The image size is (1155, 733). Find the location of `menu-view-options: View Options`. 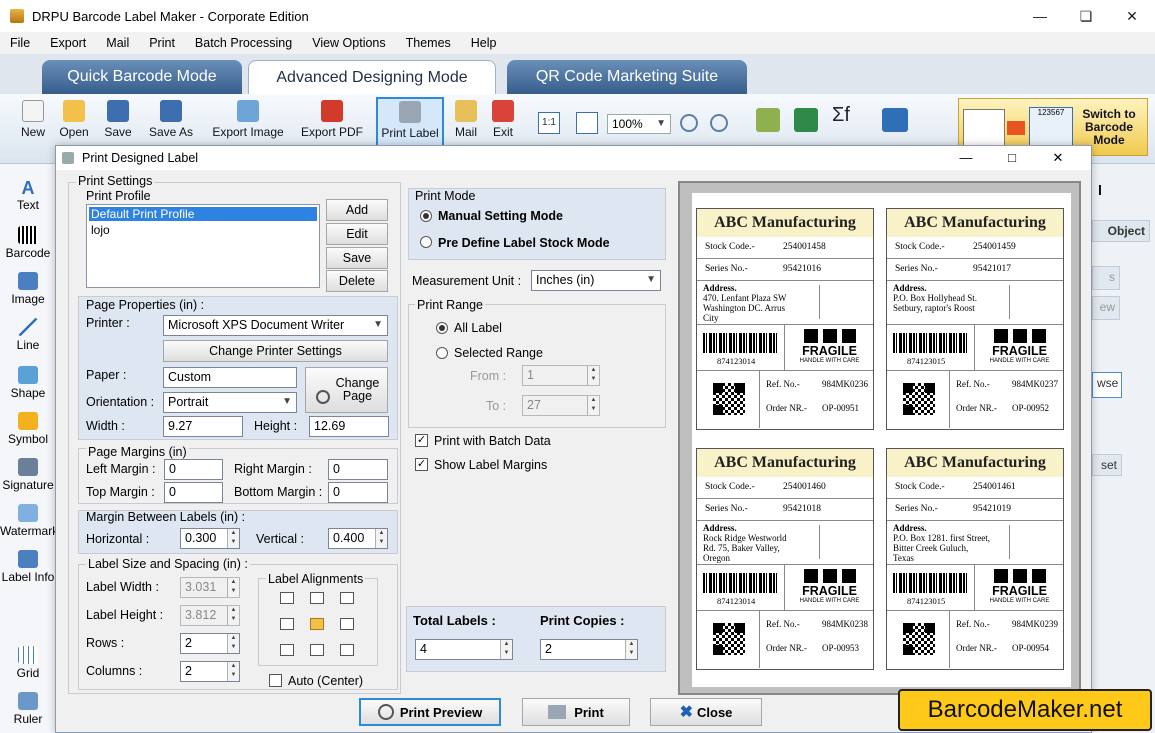

menu-view-options: View Options is located at coordinates (348, 43).